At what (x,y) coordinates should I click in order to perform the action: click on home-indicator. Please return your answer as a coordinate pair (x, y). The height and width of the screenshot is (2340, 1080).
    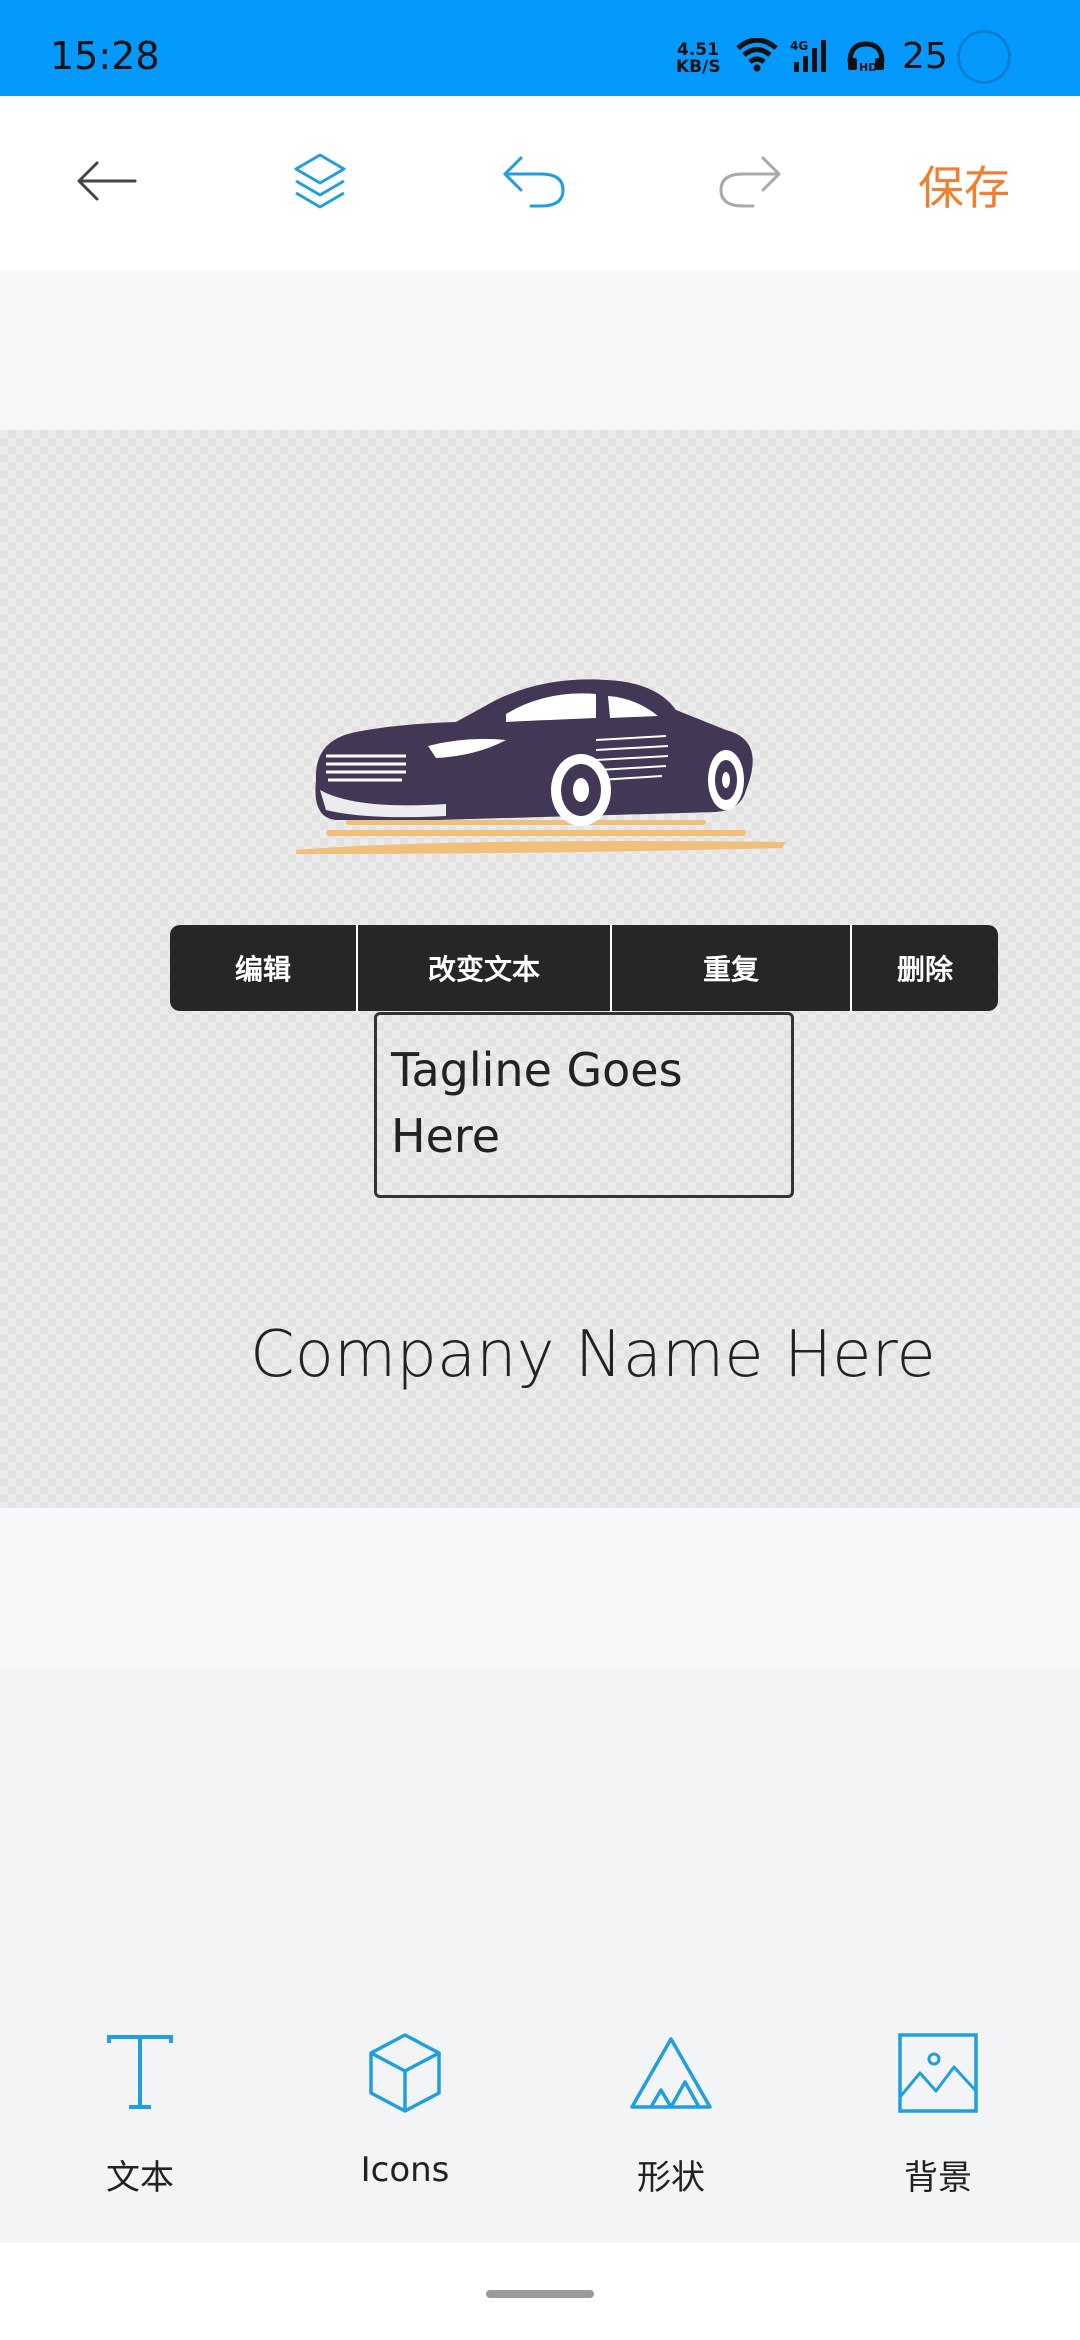
    Looking at the image, I should click on (540, 2294).